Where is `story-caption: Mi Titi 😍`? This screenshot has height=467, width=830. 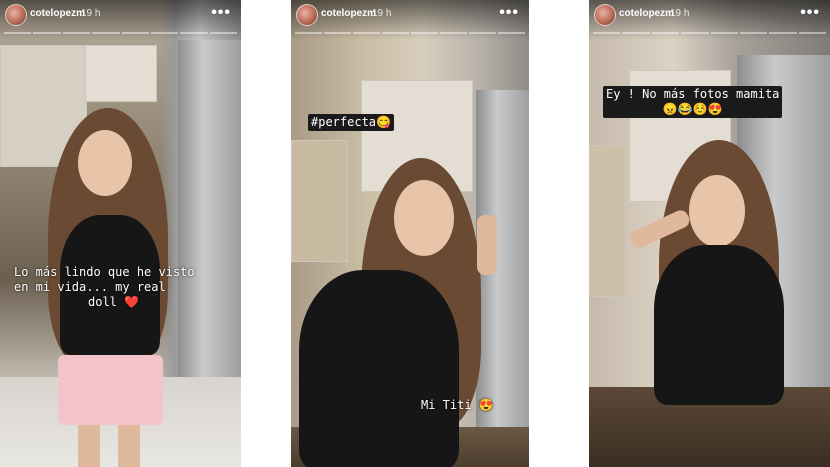 story-caption: Mi Titi 😍 is located at coordinates (457, 405).